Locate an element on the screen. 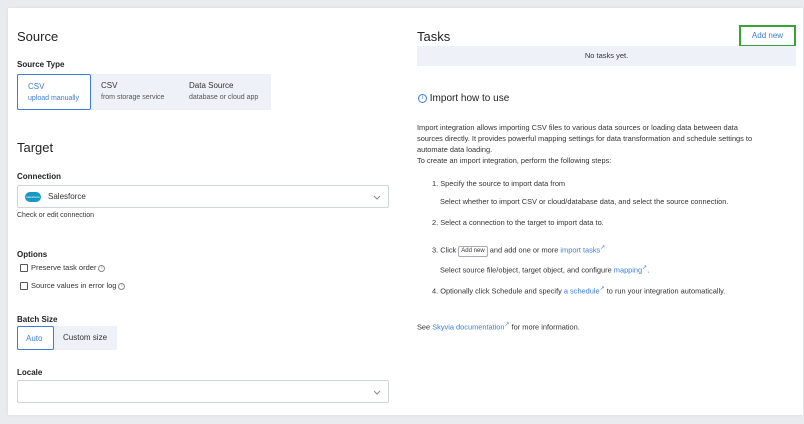  source-type-label: Source Type is located at coordinates (41, 64).